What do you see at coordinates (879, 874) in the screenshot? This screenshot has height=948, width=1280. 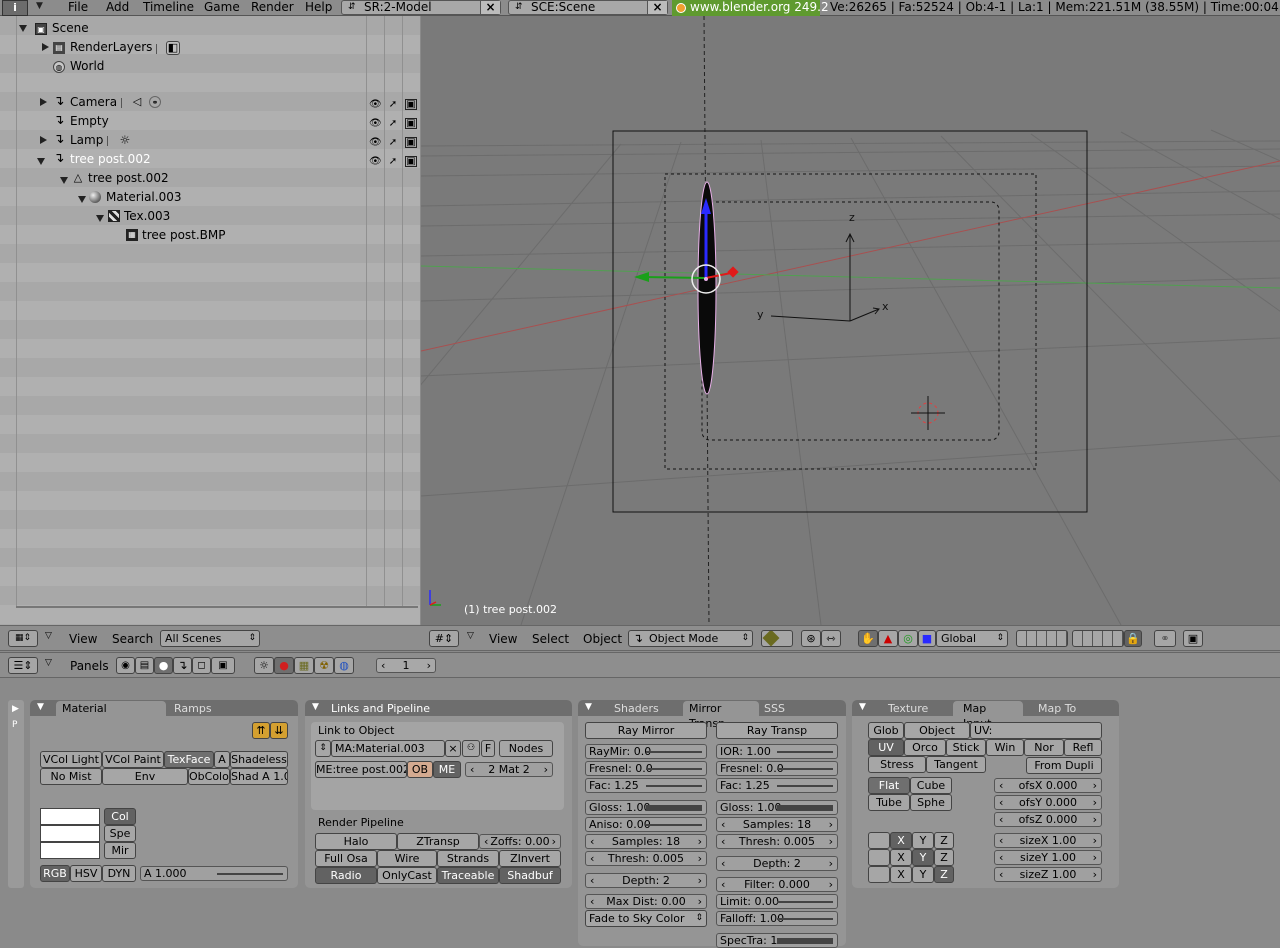 I see `map-z-none` at bounding box center [879, 874].